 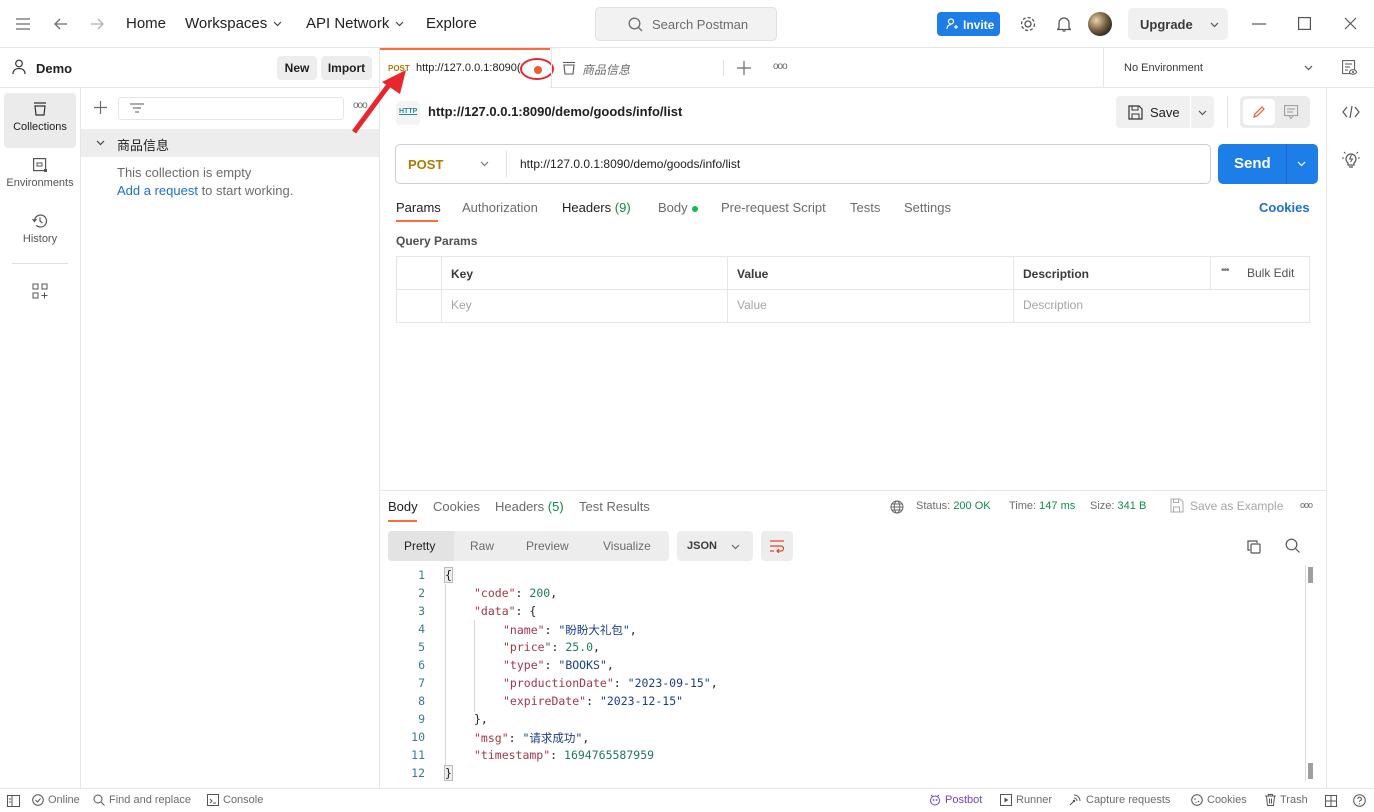 I want to click on plus-icon, so click(x=100, y=107).